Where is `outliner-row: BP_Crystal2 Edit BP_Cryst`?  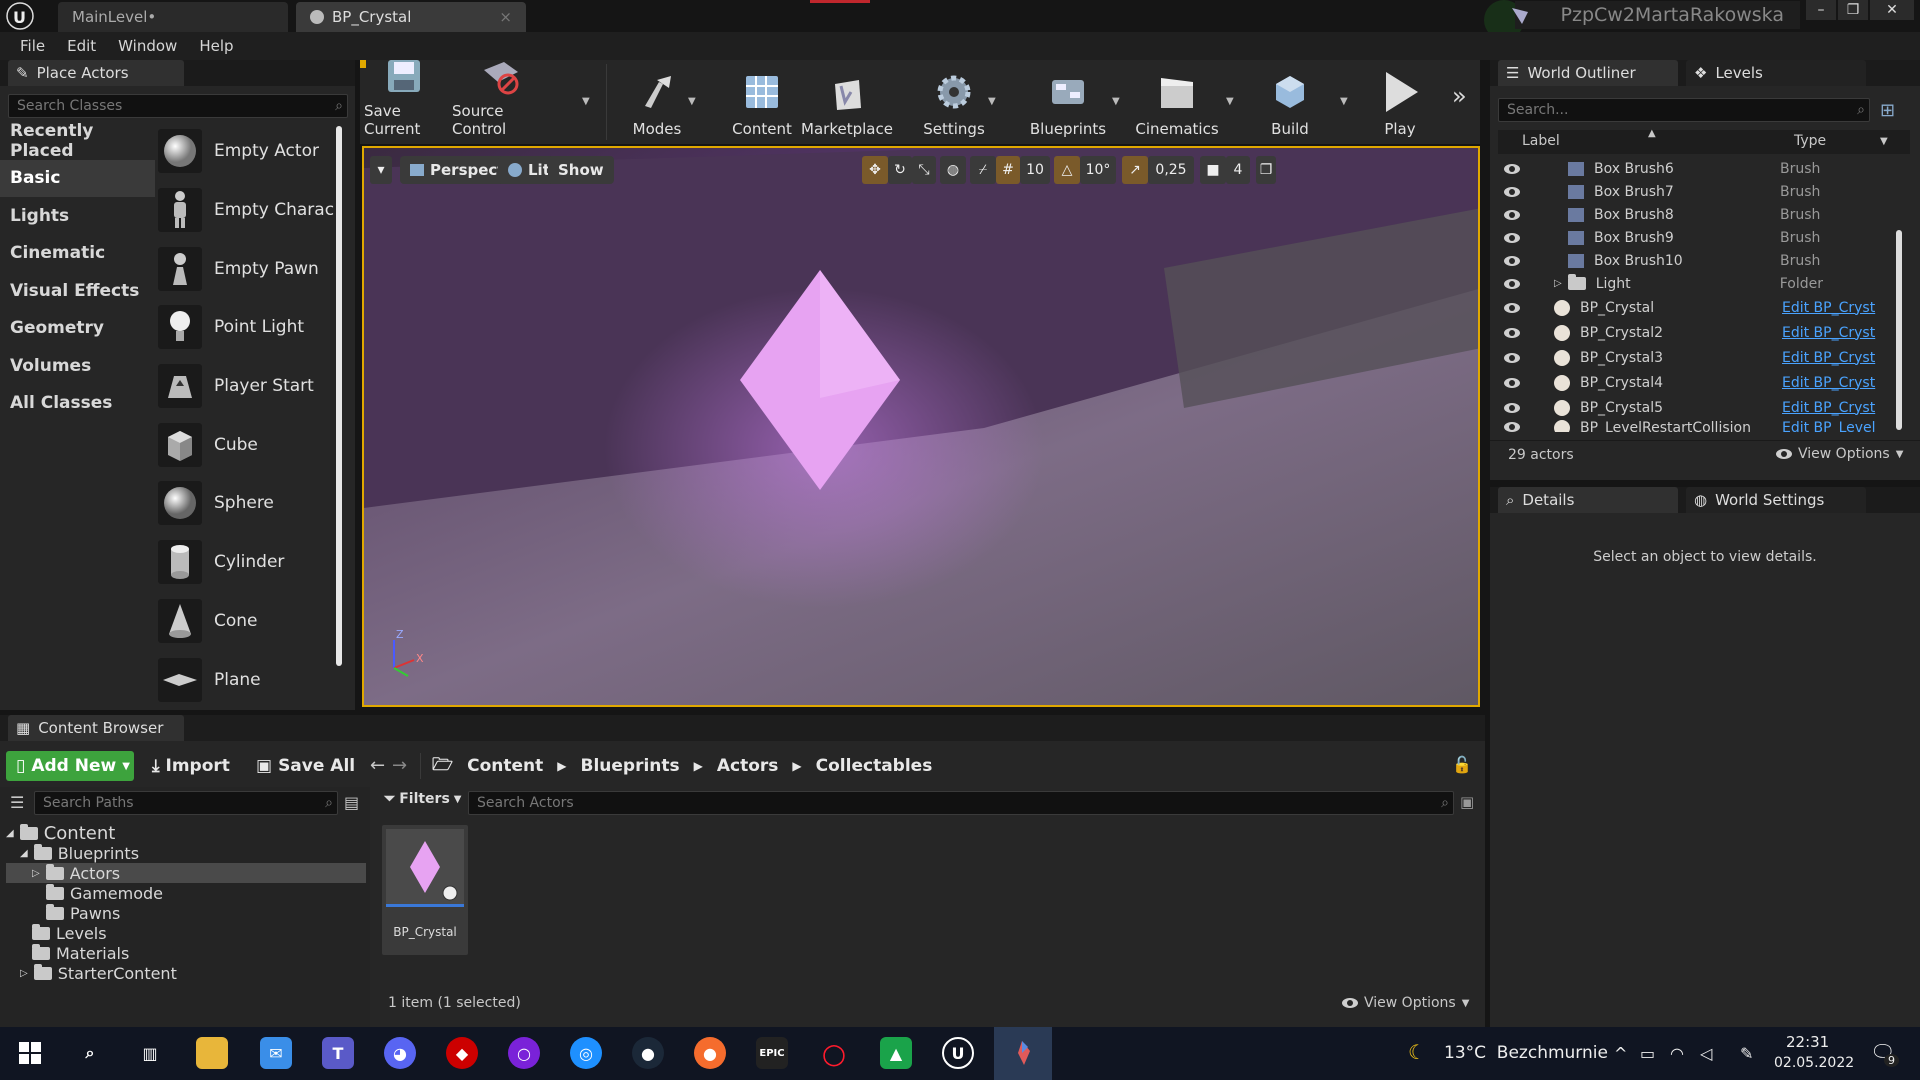
outliner-row: BP_Crystal2 Edit BP_Cryst is located at coordinates (1700, 332).